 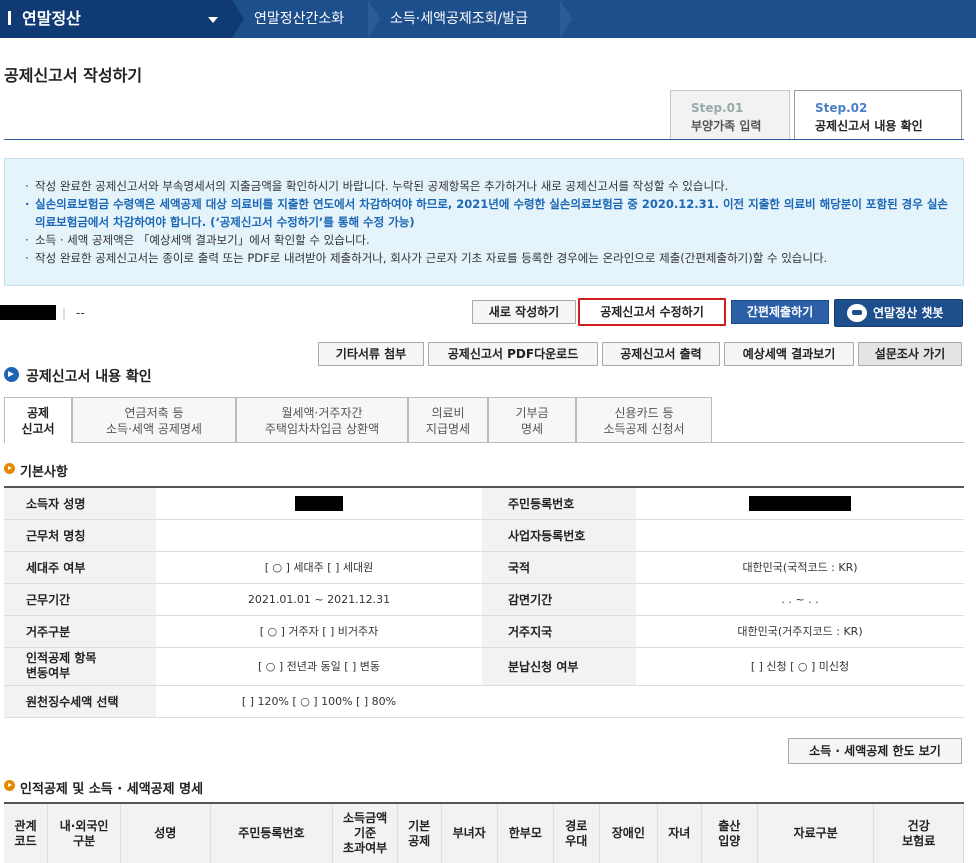 I want to click on column-header: 자녀, so click(x=679, y=833).